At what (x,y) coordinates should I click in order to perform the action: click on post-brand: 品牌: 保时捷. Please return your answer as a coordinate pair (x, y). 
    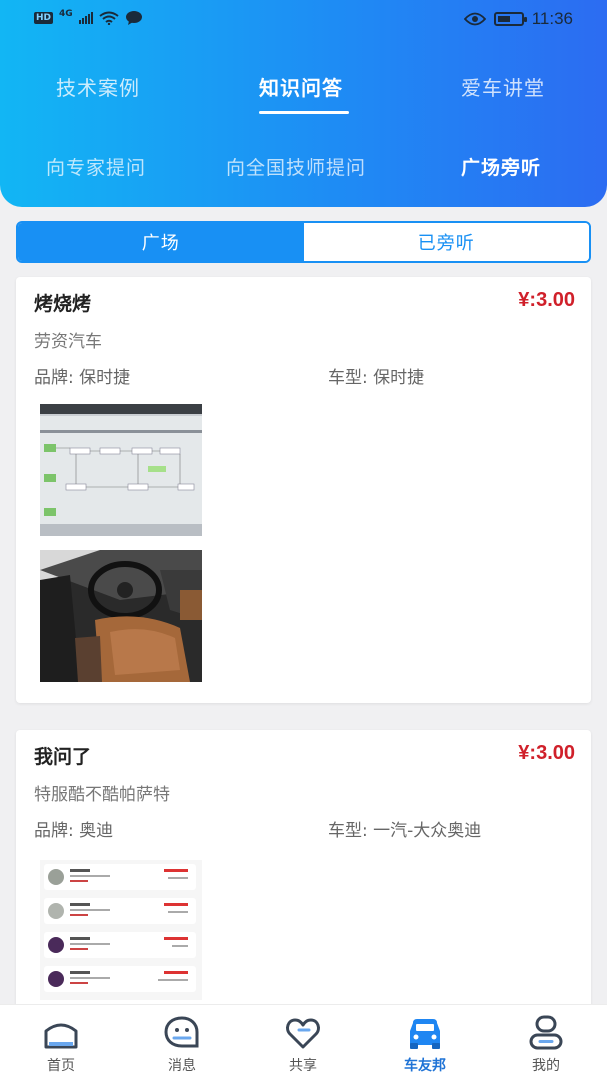
    Looking at the image, I should click on (82, 378).